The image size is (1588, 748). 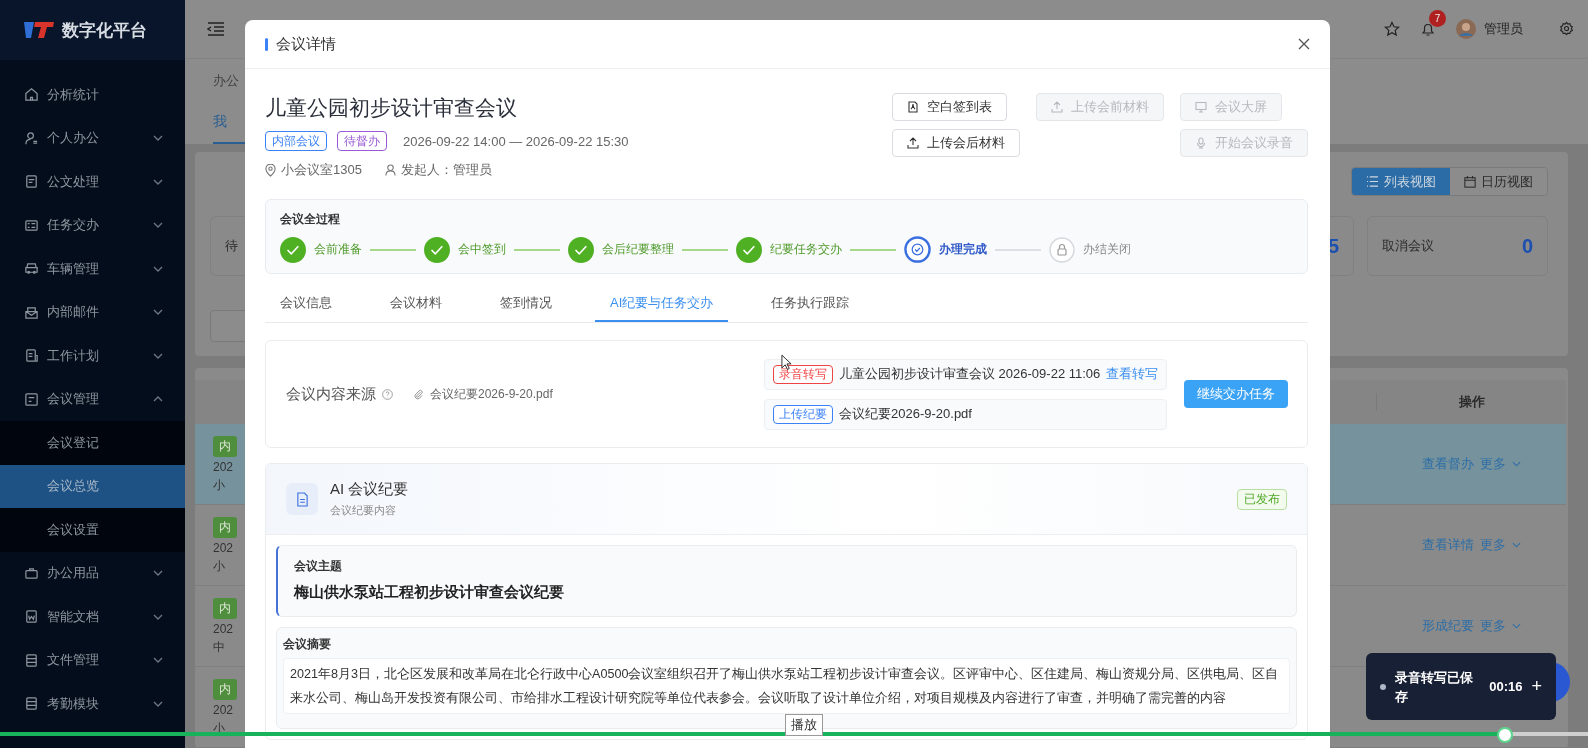 What do you see at coordinates (92, 182) in the screenshot?
I see `menu-item: 公文处理` at bounding box center [92, 182].